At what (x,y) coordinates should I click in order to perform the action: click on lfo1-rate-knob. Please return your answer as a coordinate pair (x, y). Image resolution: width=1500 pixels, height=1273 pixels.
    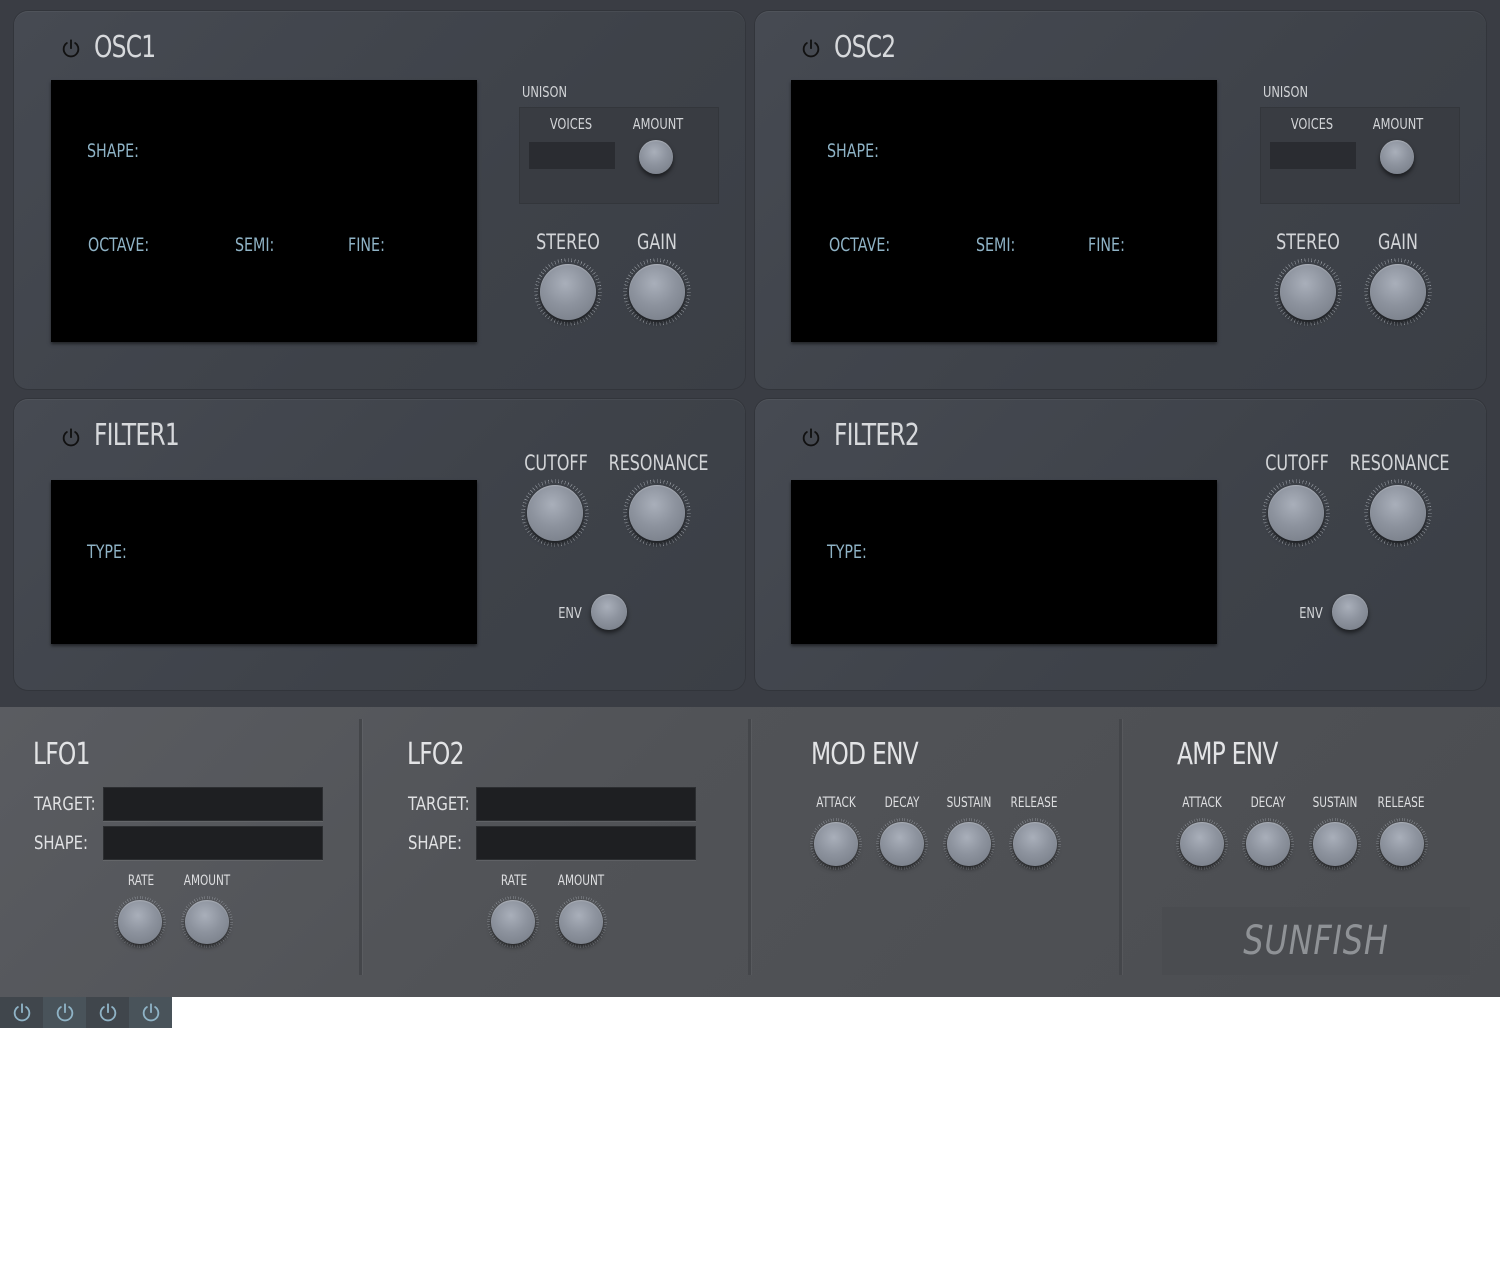
    Looking at the image, I should click on (140, 922).